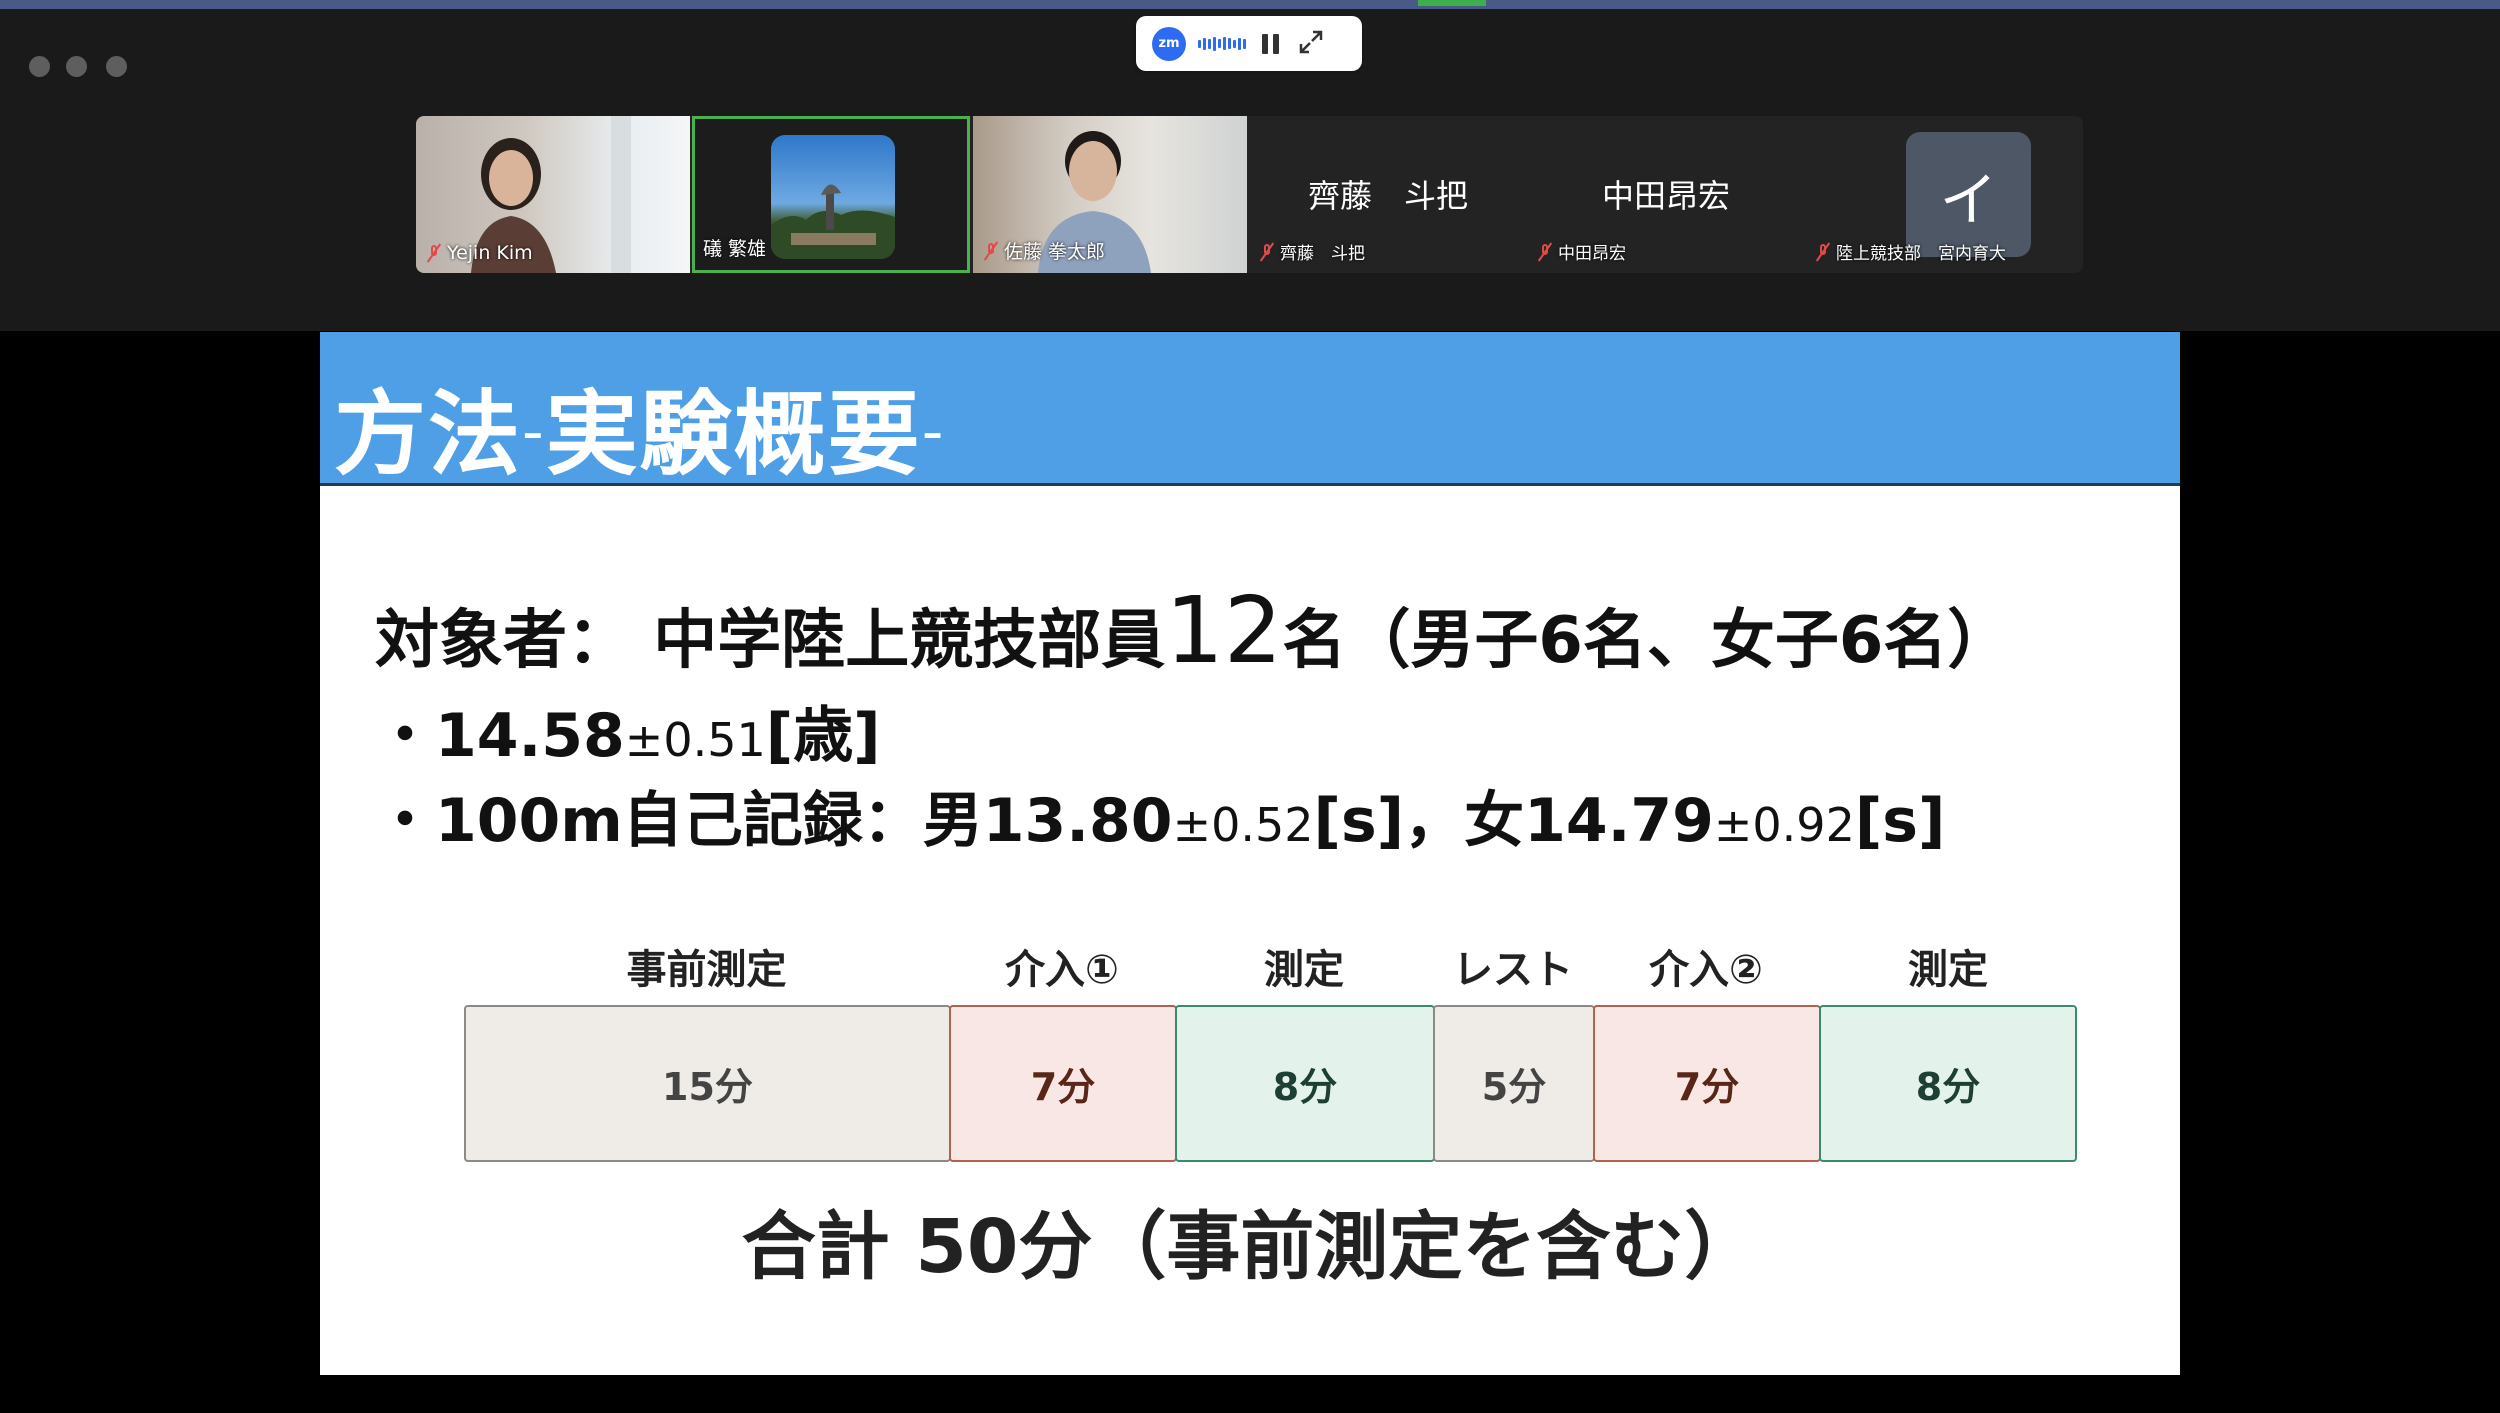 Image resolution: width=2500 pixels, height=1413 pixels. I want to click on participant-name: Yejin Kim, so click(479, 253).